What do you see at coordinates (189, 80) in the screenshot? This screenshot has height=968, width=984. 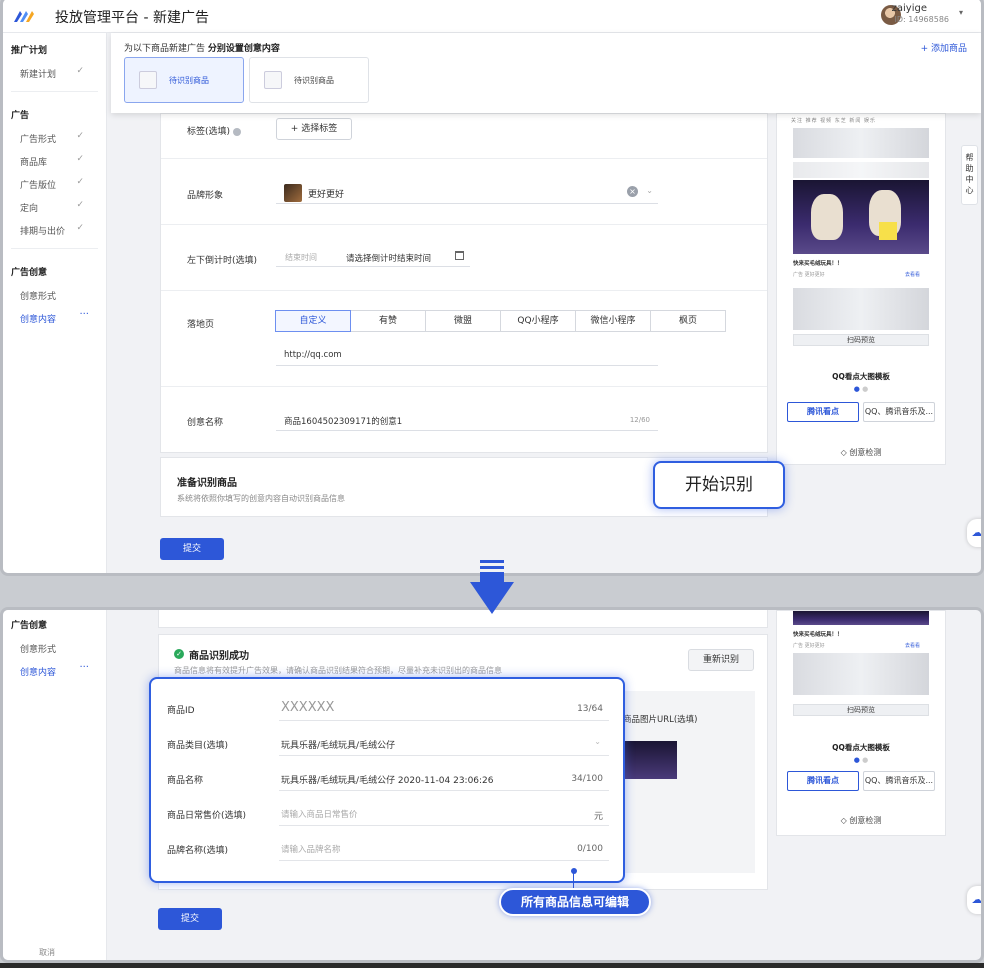 I see `product-card-label: 待识别商品` at bounding box center [189, 80].